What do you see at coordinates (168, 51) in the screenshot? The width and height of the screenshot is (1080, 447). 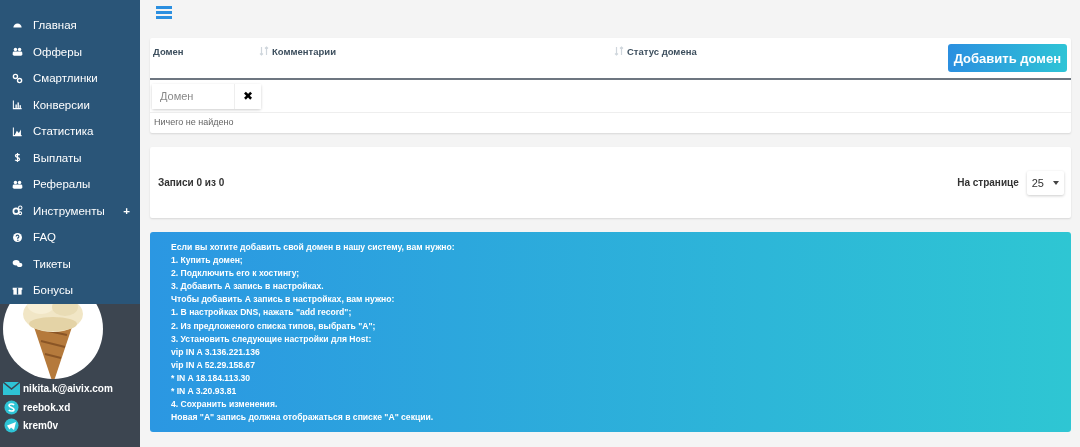 I see `column-header: Домен` at bounding box center [168, 51].